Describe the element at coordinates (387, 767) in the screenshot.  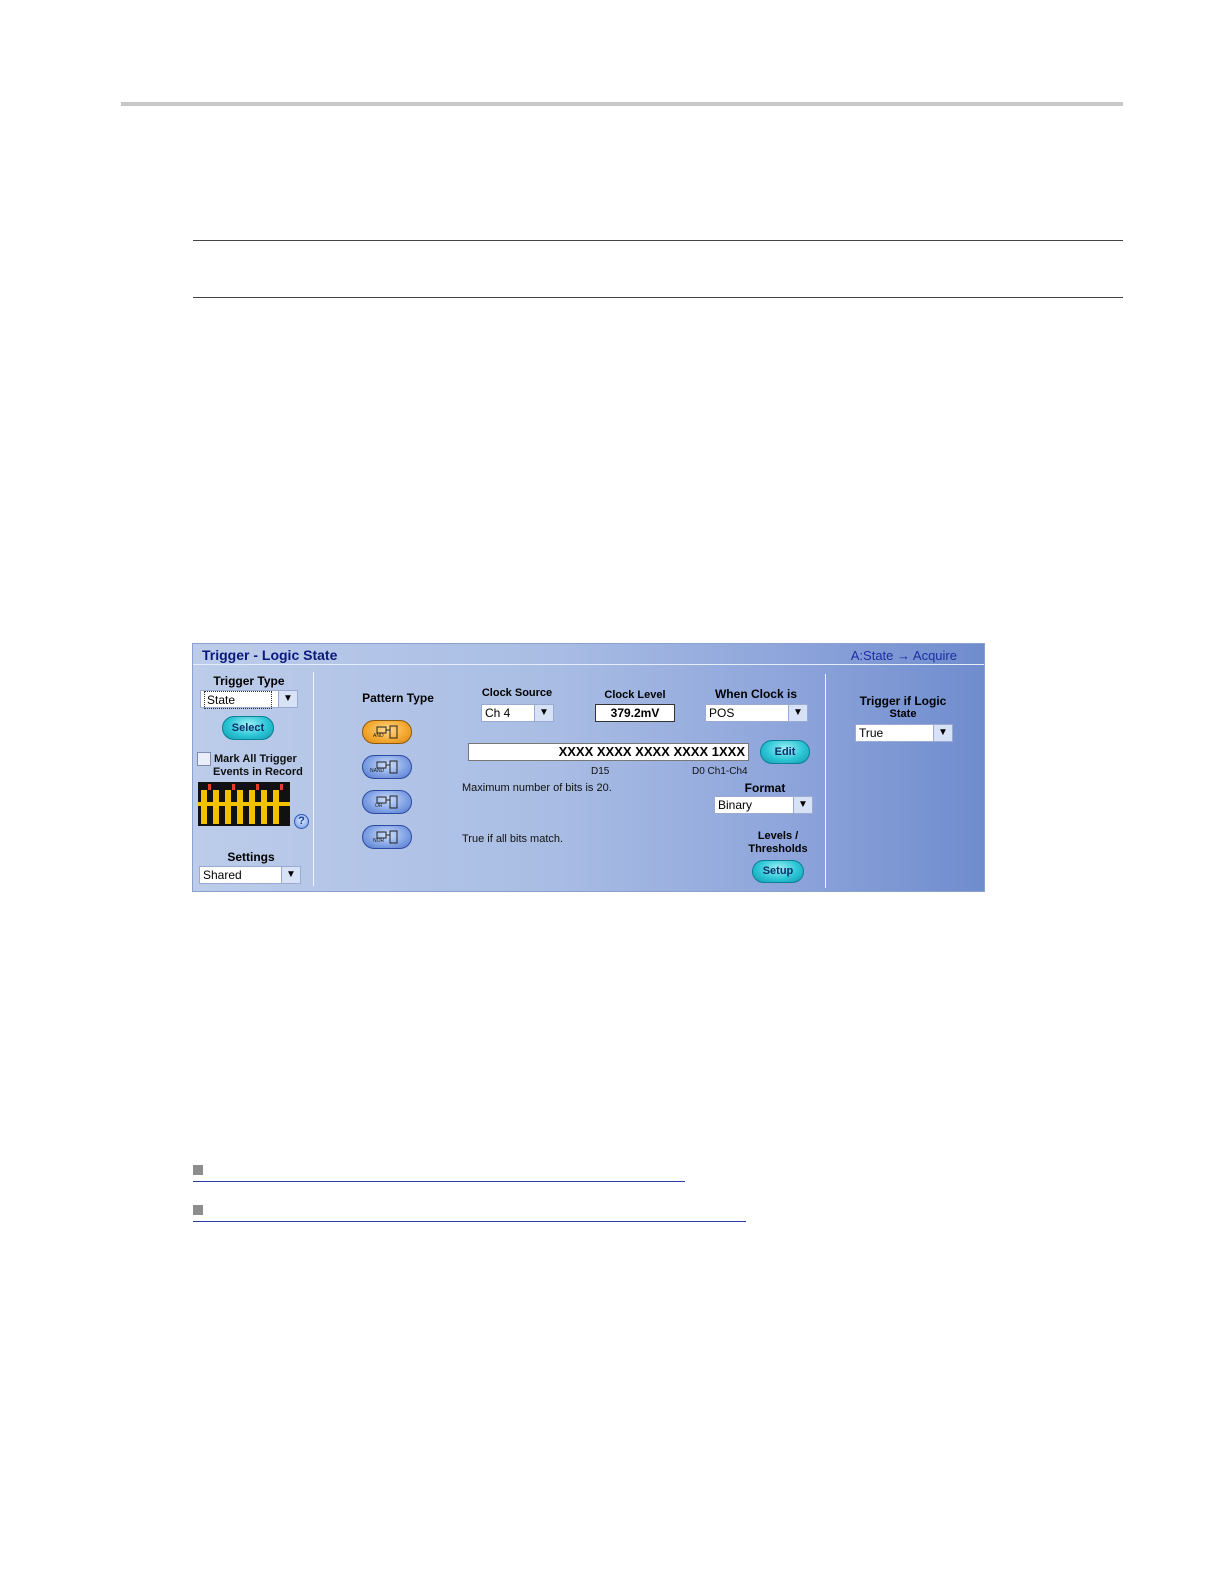
I see `nand-gate-button: NAND` at that location.